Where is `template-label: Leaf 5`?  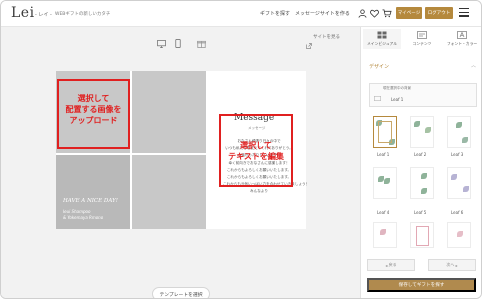 template-label: Leaf 5 is located at coordinates (420, 212).